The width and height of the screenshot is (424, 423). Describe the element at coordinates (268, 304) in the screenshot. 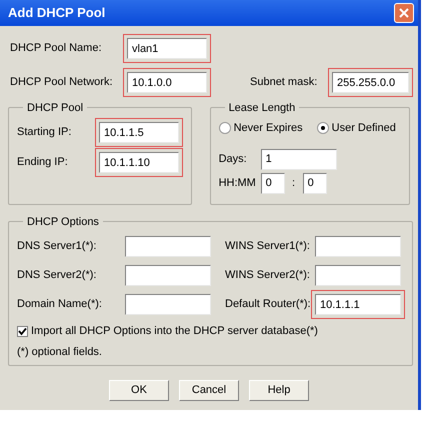

I see `field-label: Default Router(*):` at that location.